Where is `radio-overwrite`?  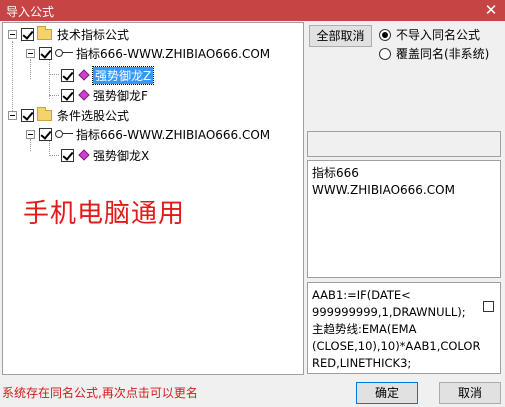
radio-overwrite is located at coordinates (385, 53).